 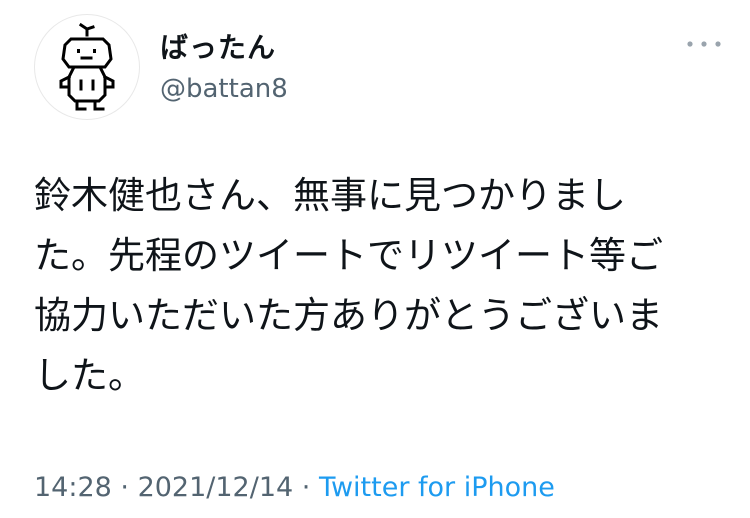 What do you see at coordinates (73, 487) in the screenshot?
I see `tweet-time: 14:28` at bounding box center [73, 487].